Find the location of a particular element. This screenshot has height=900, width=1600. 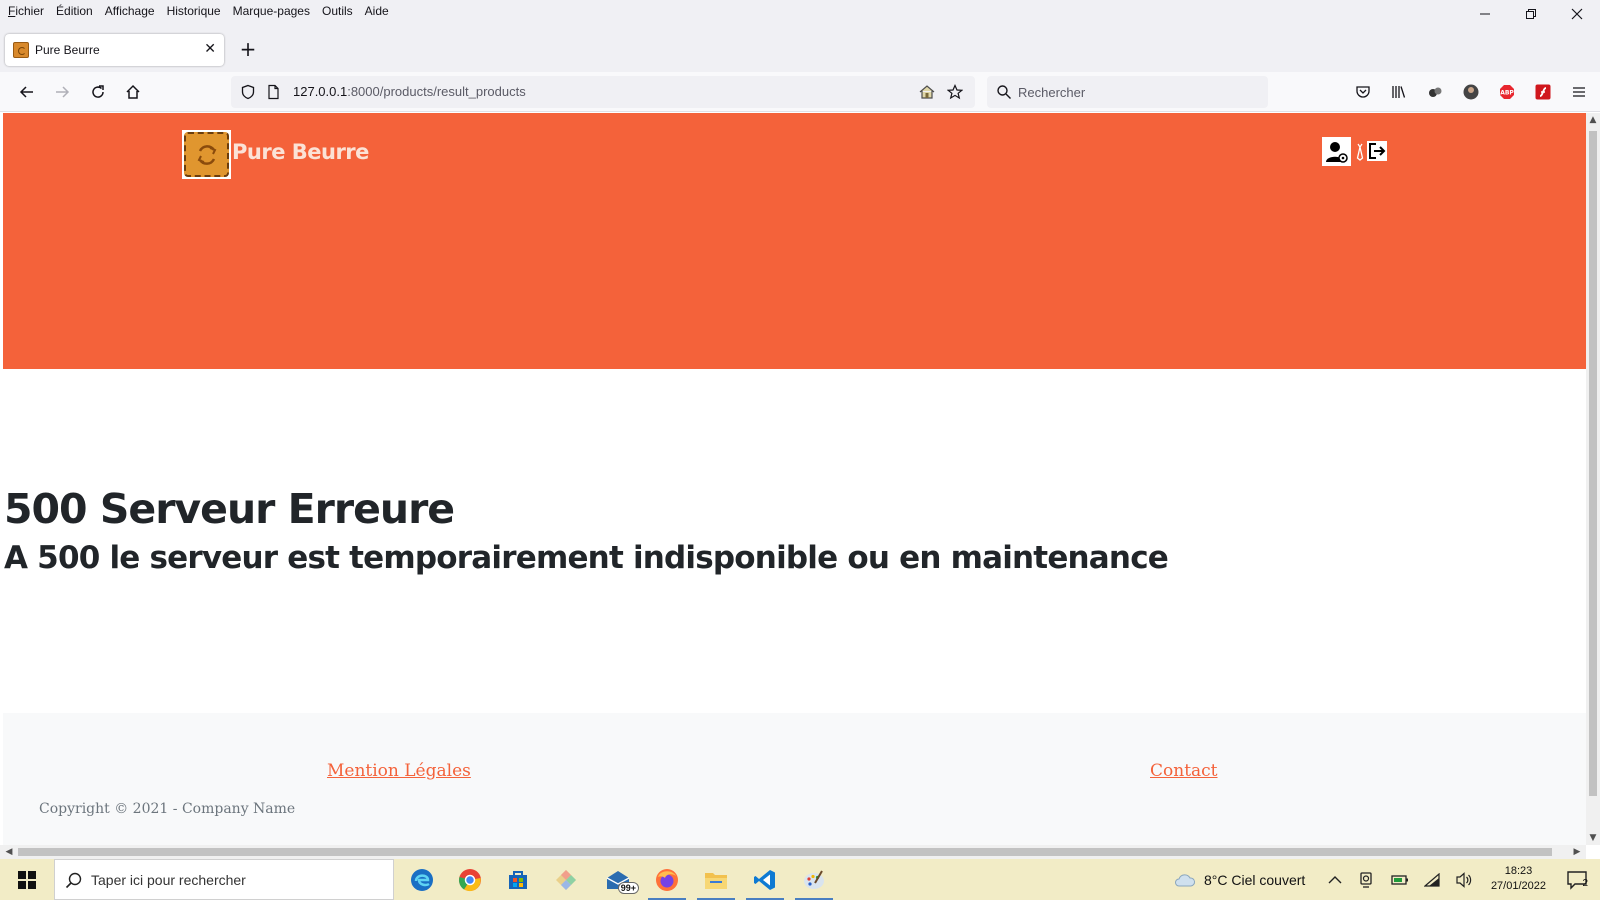

tray-overflow is located at coordinates (1335, 879).